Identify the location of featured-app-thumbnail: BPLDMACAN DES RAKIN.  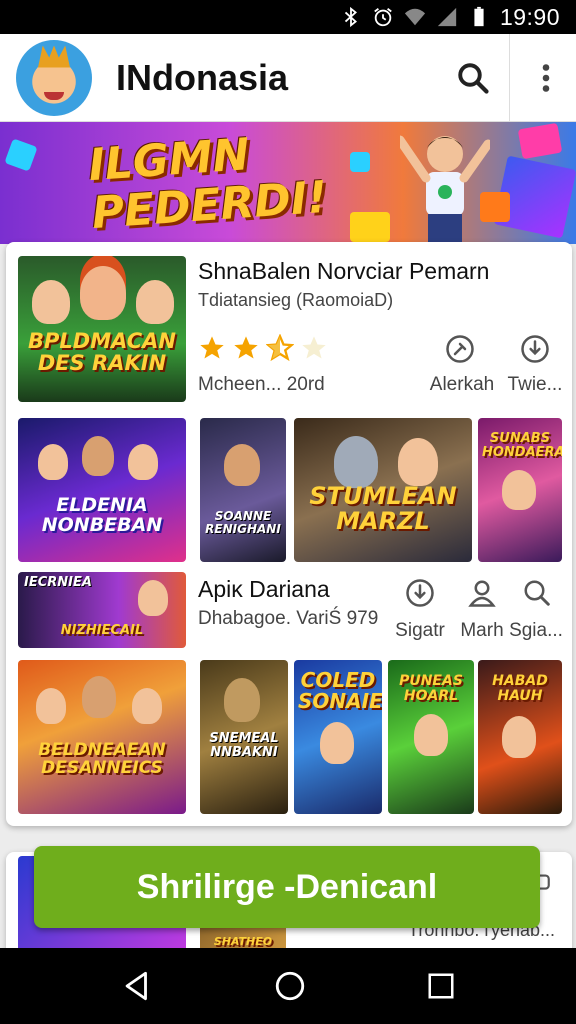
(102, 329).